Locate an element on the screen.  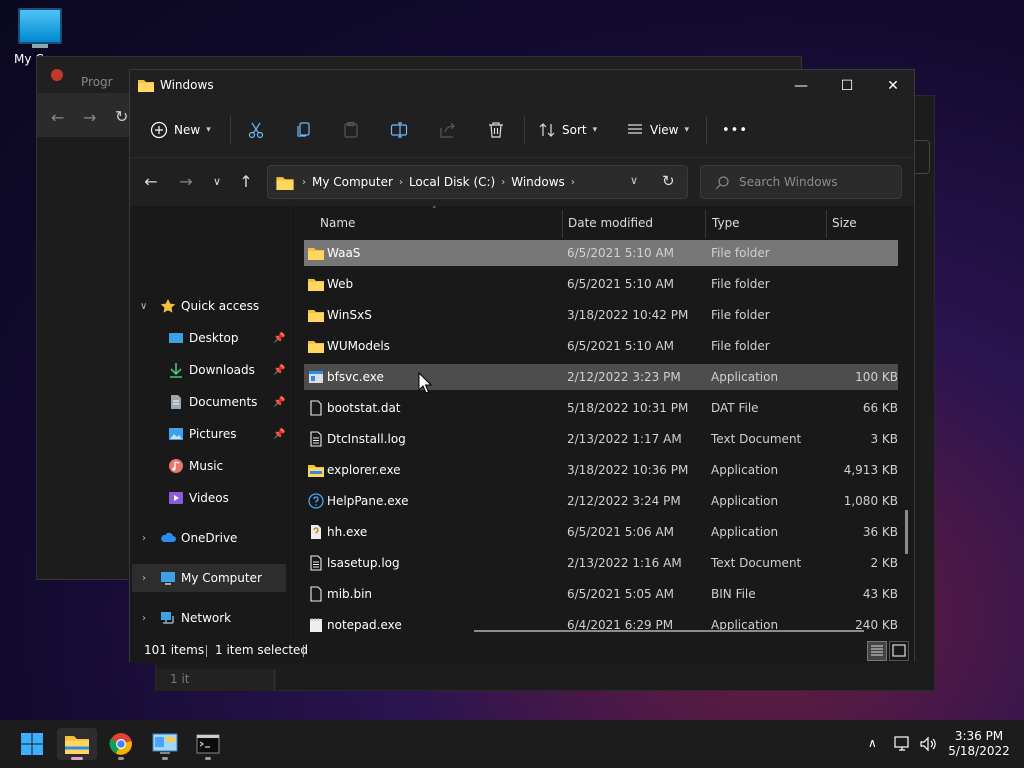
nav-item-music: Music is located at coordinates (209, 466).